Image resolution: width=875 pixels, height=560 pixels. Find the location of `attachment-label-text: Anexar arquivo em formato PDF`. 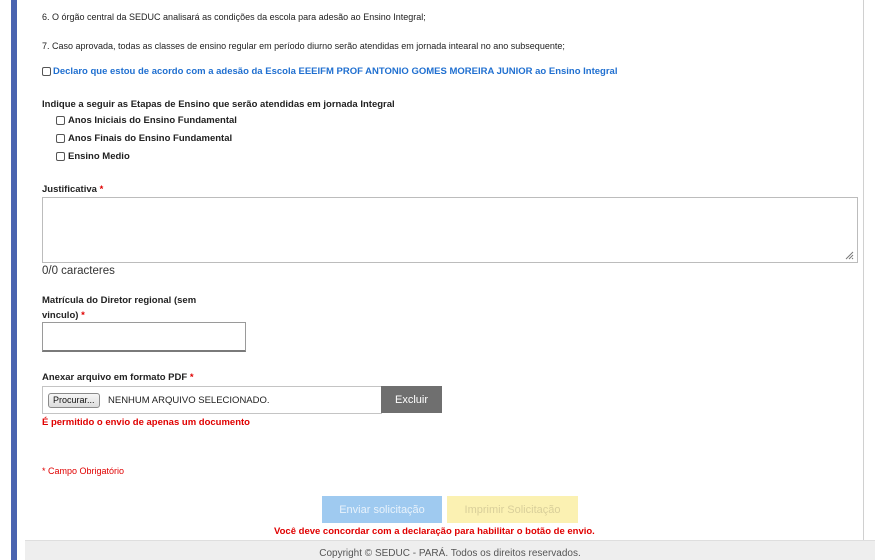

attachment-label-text: Anexar arquivo em formato PDF is located at coordinates (115, 377).